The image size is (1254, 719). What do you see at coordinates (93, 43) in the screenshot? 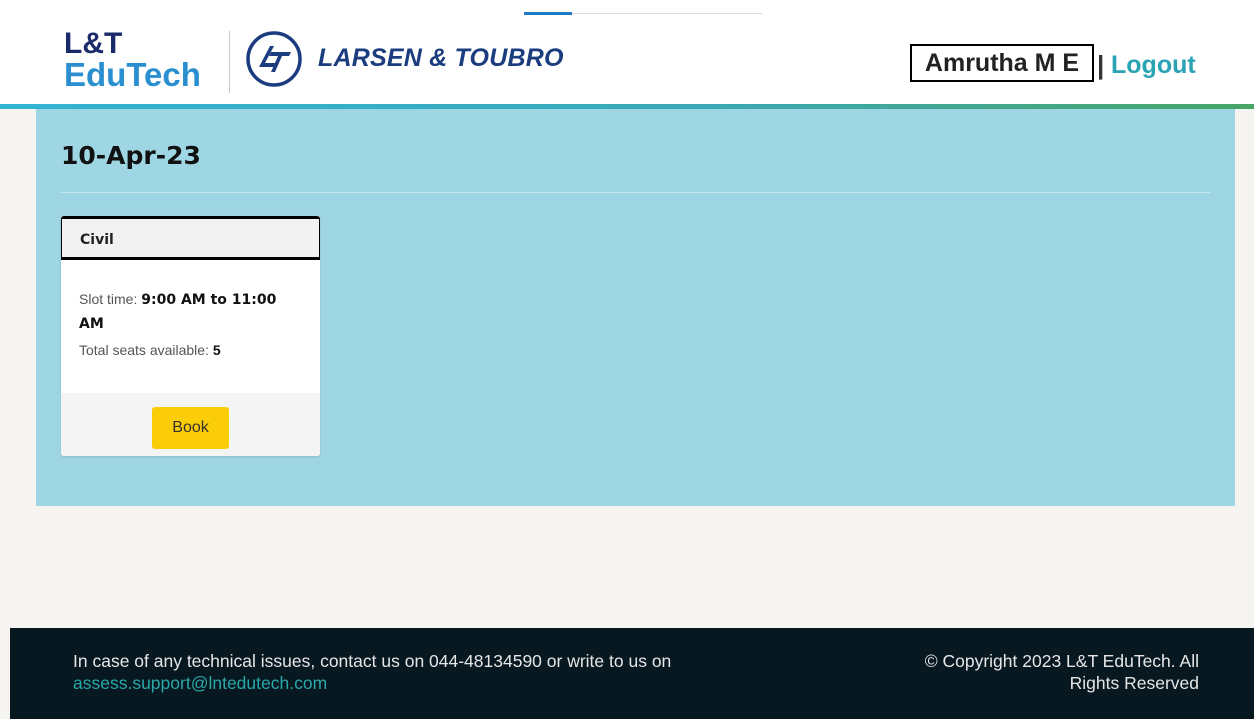
I see `logo-line1: L&T` at bounding box center [93, 43].